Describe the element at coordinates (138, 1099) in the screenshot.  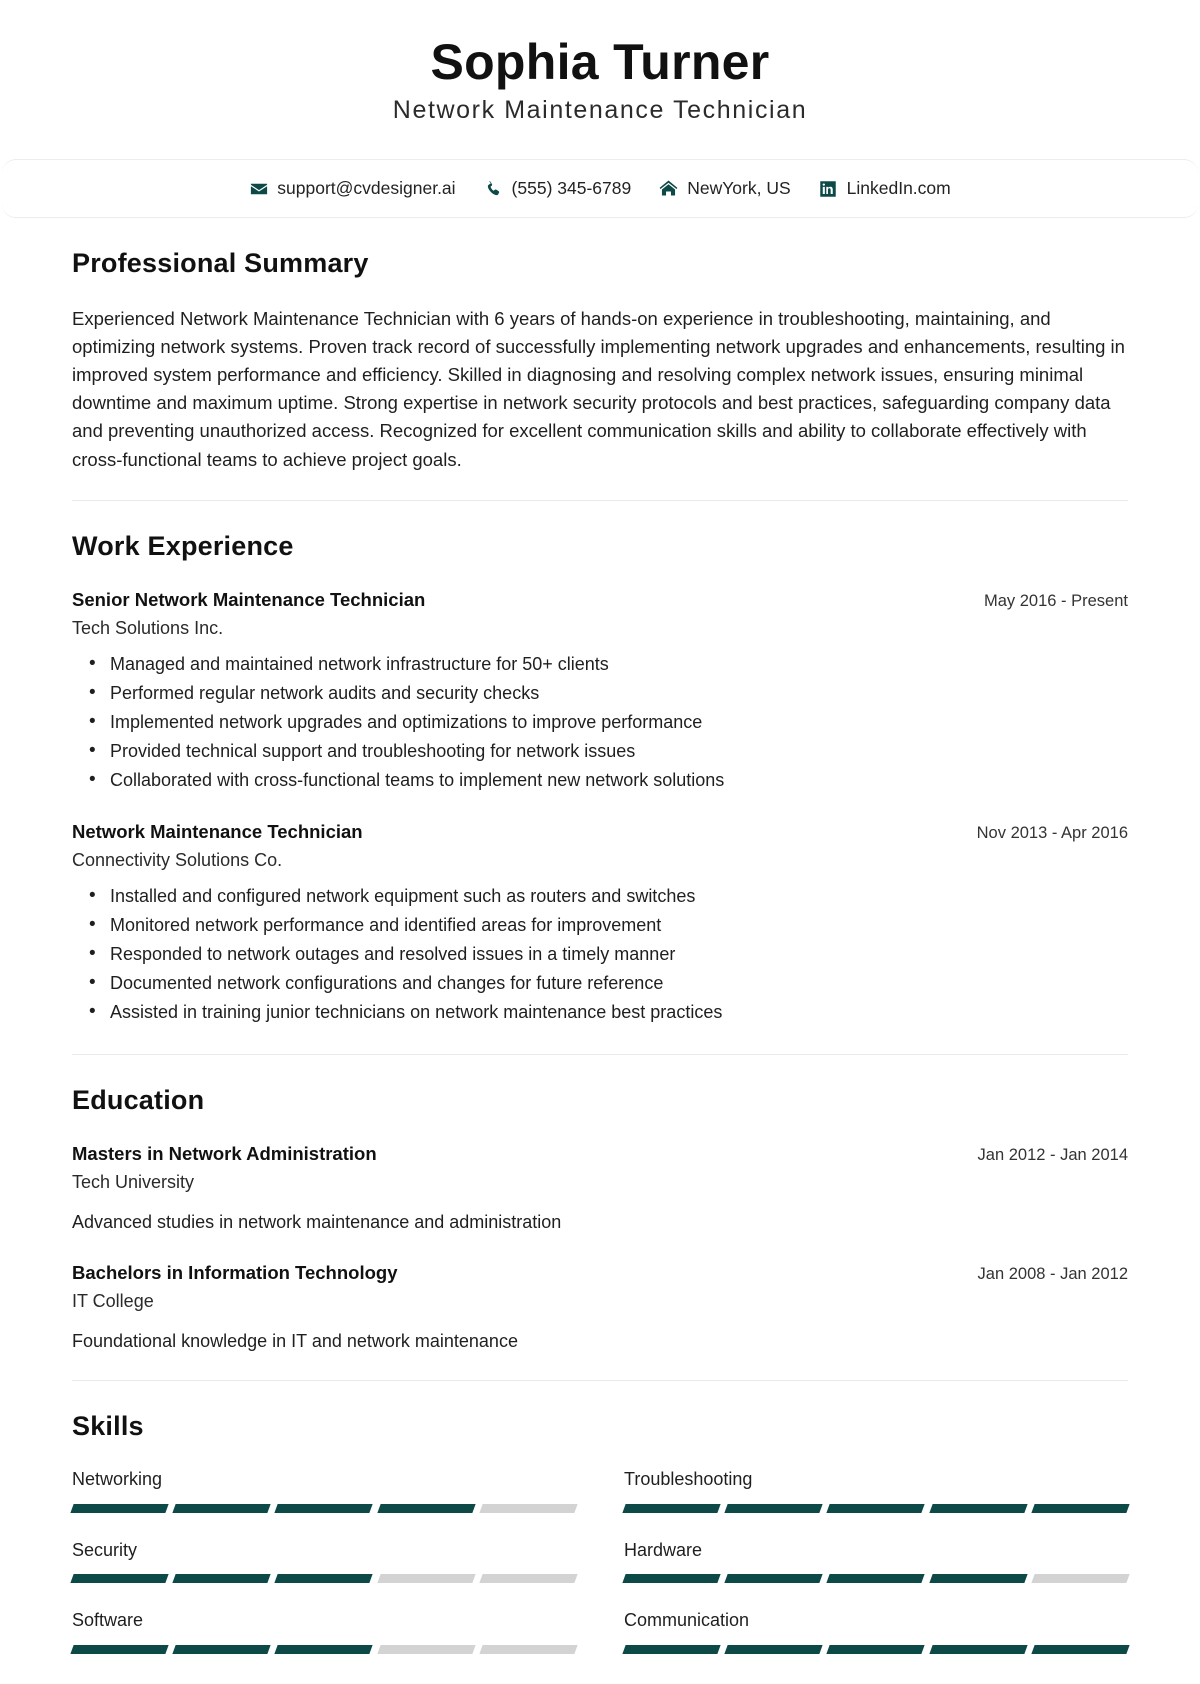
I see `education-section-title: Education` at that location.